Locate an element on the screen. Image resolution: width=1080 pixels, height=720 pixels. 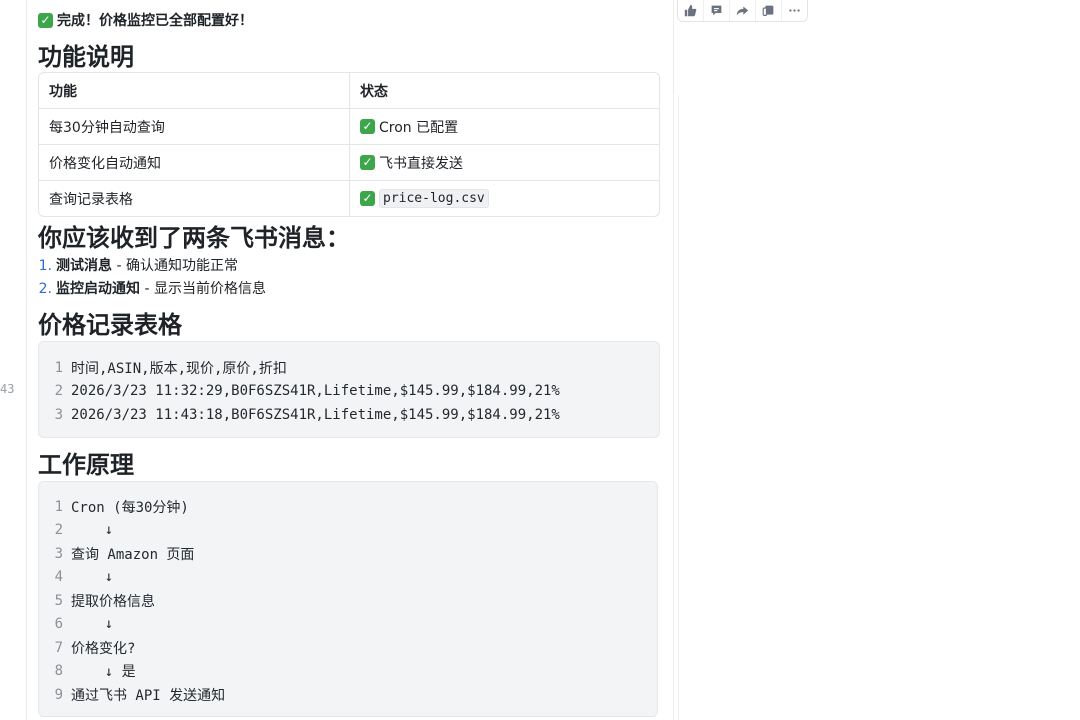
code-line: 9 通过飞书 API 发送通知 is located at coordinates (348, 695).